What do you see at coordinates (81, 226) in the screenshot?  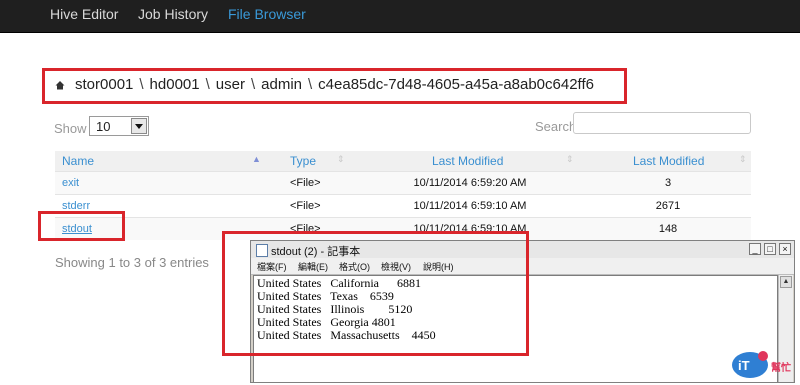 I see `highlight-stdout-box` at bounding box center [81, 226].